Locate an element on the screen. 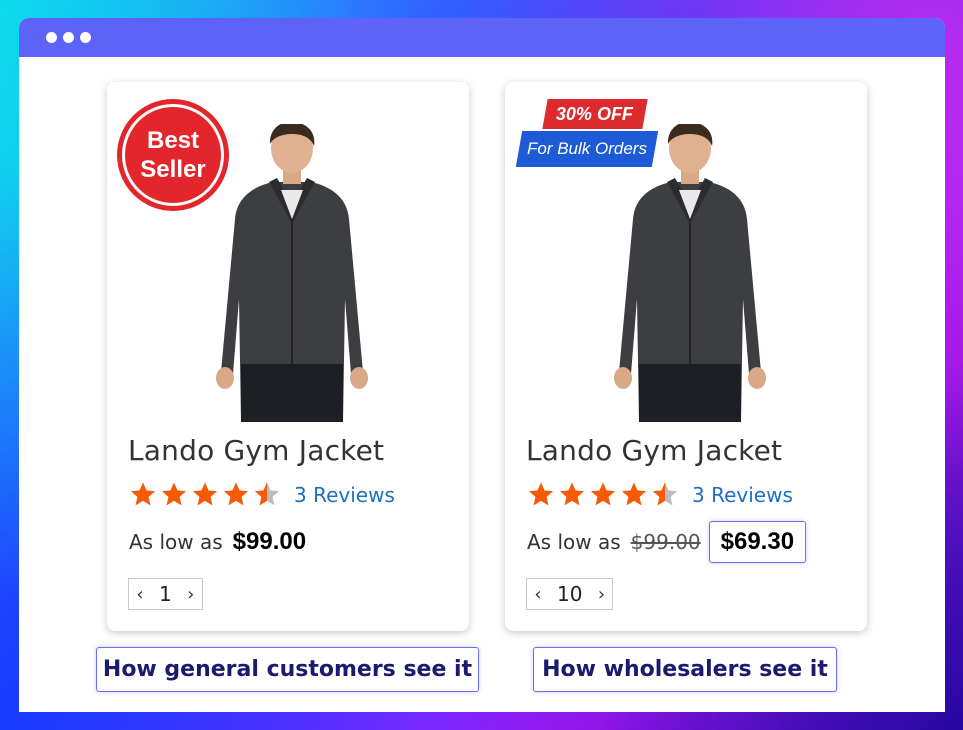  quantity-stepper: ‹ 10 › is located at coordinates (570, 594).